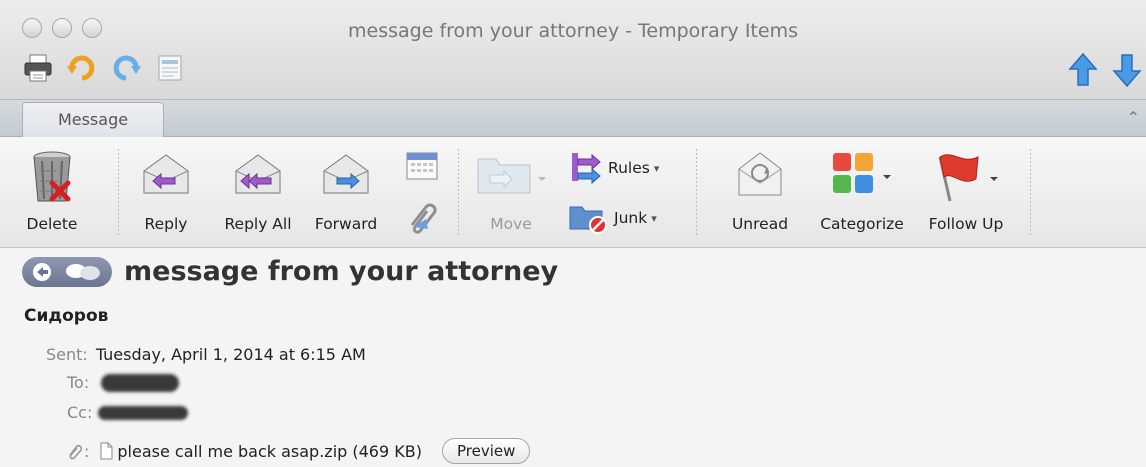 This screenshot has width=1146, height=467. I want to click on move-label: Move, so click(511, 224).